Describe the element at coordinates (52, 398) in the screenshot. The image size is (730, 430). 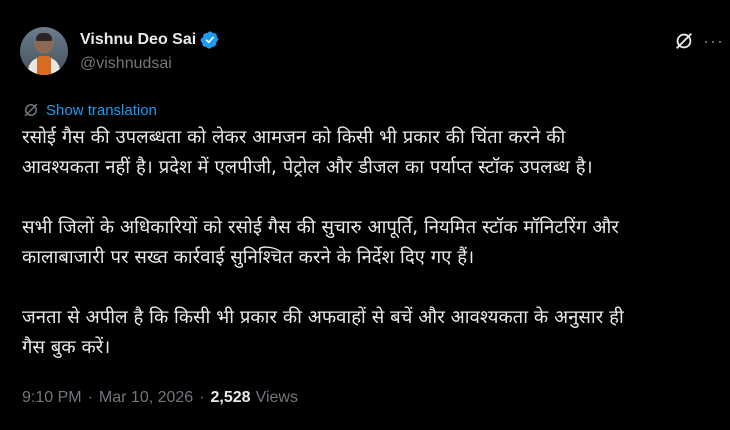
I see `tweet-time: 9:10 PM` at that location.